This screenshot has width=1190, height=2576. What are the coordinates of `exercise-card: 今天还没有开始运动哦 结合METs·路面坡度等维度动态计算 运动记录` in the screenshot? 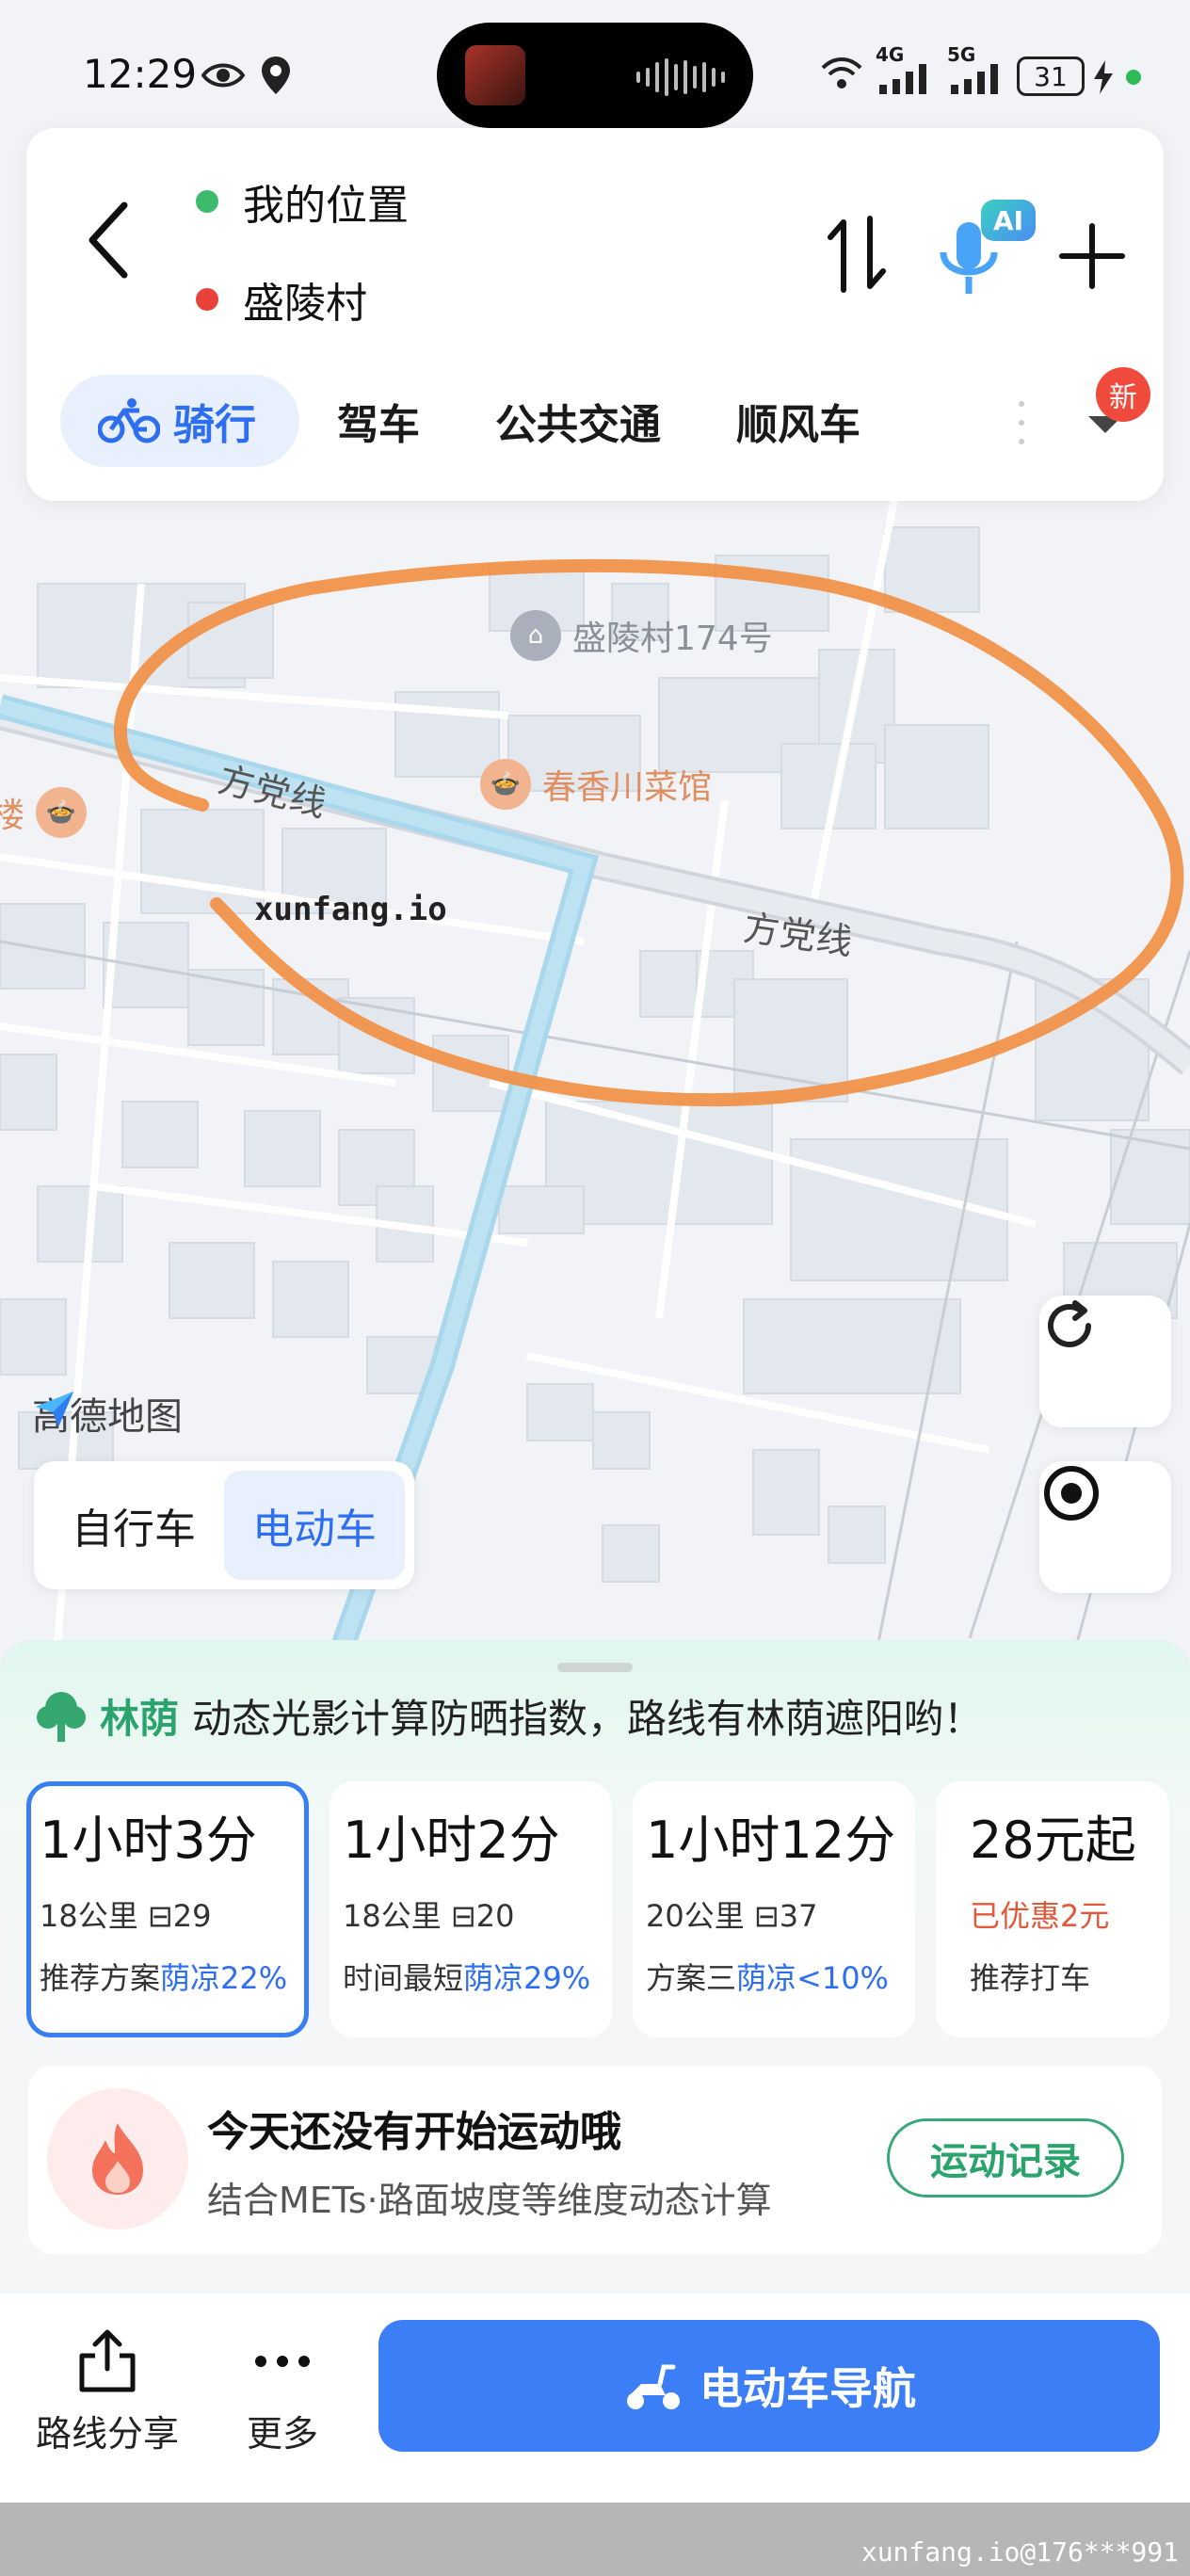 It's located at (595, 2160).